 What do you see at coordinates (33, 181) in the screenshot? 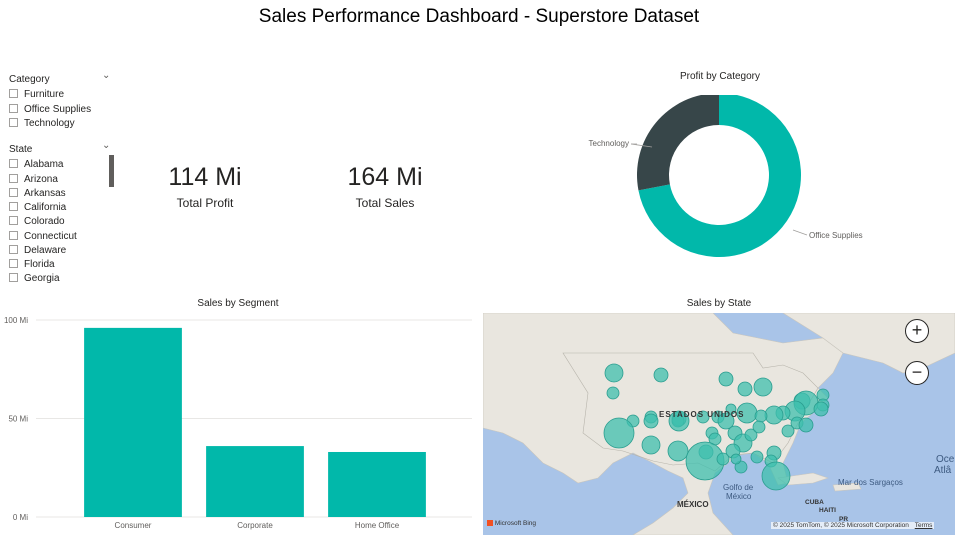
I see `state-option-arizona: Arizona` at bounding box center [33, 181].